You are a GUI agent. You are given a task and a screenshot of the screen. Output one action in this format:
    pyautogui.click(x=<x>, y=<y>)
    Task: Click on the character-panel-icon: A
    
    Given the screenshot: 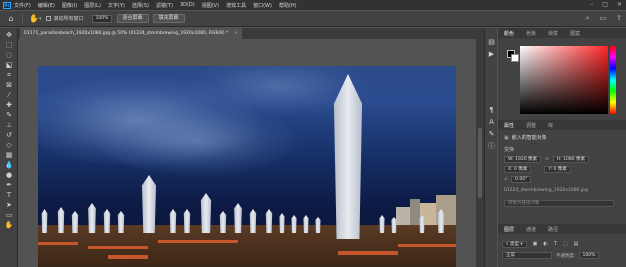 What is the action you would take?
    pyautogui.click(x=491, y=122)
    